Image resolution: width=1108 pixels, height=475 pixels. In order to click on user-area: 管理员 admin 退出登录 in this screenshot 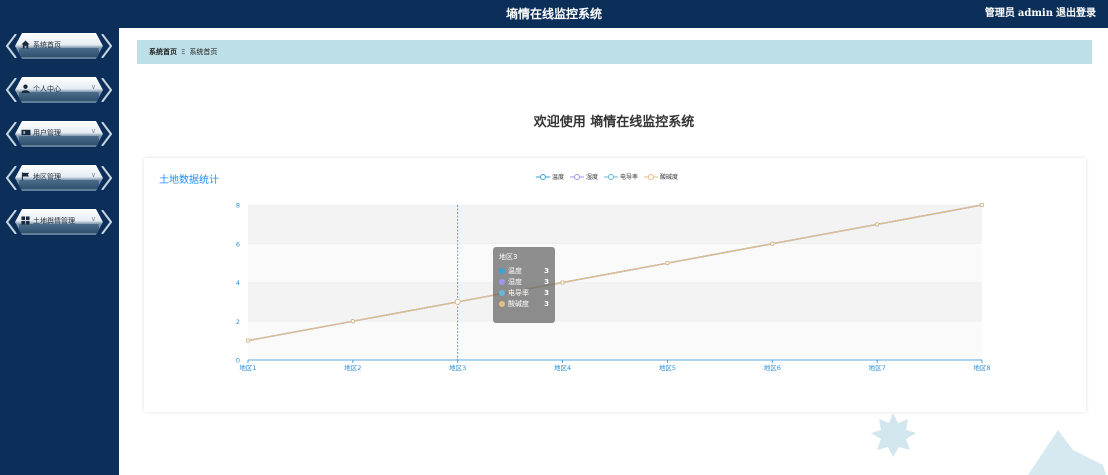, I will do `click(1039, 14)`.